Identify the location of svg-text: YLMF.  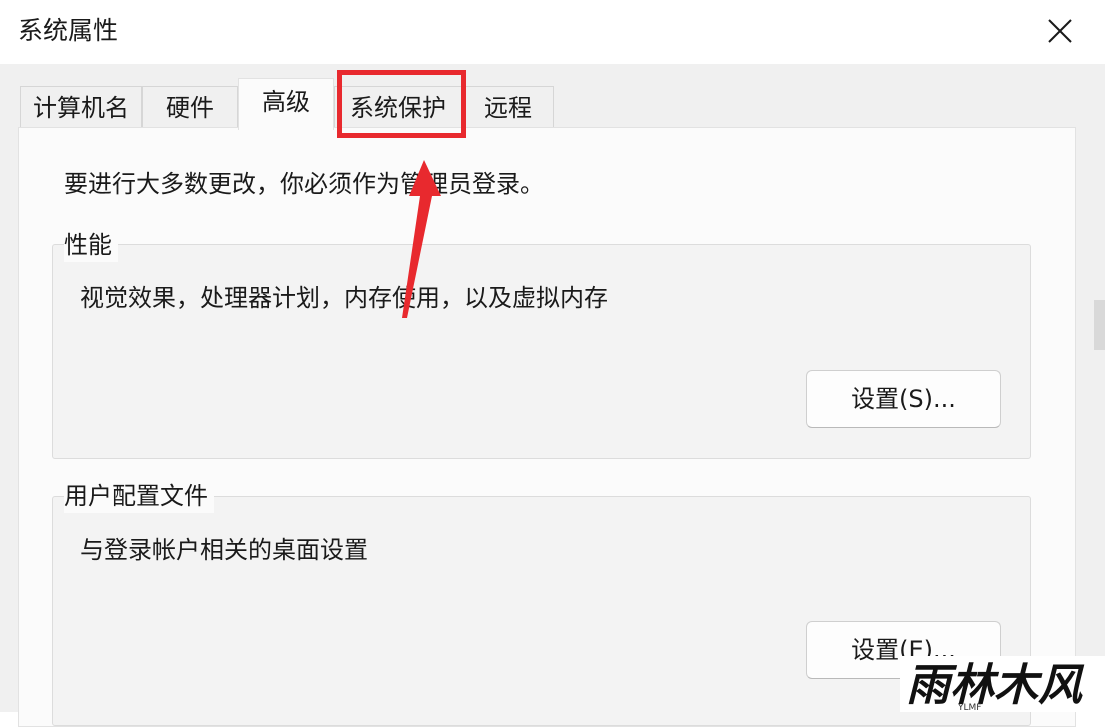
(969, 707).